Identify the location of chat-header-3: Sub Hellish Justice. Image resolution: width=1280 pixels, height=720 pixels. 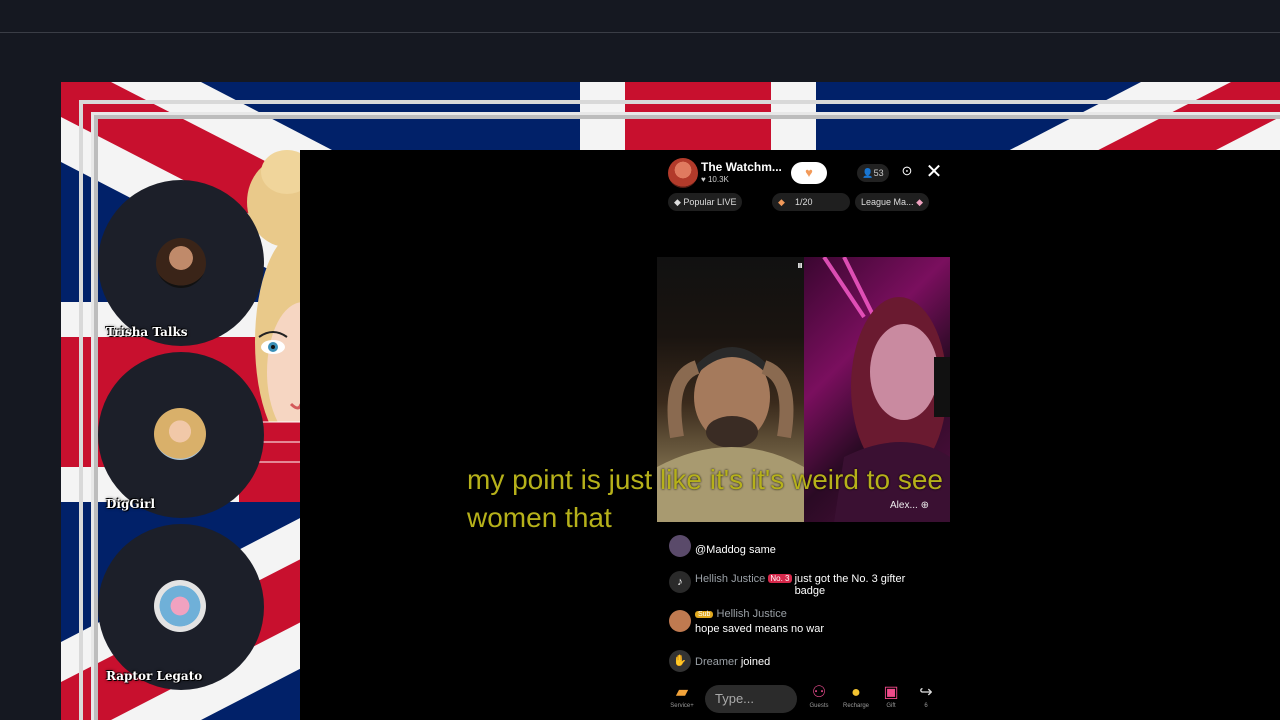
(741, 614).